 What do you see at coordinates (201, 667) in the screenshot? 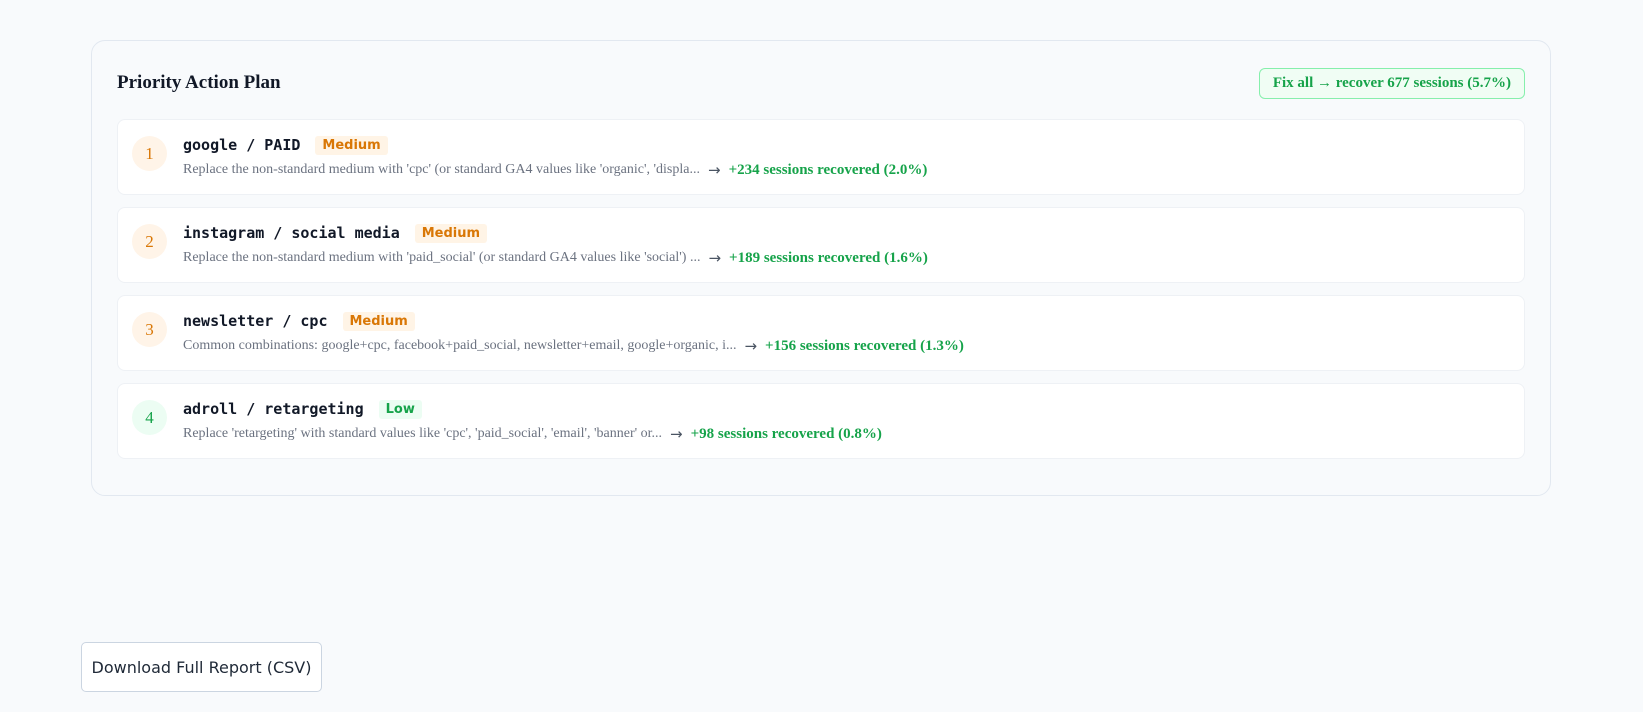
I see `download-report-button: Download Full Report (CSV)` at bounding box center [201, 667].